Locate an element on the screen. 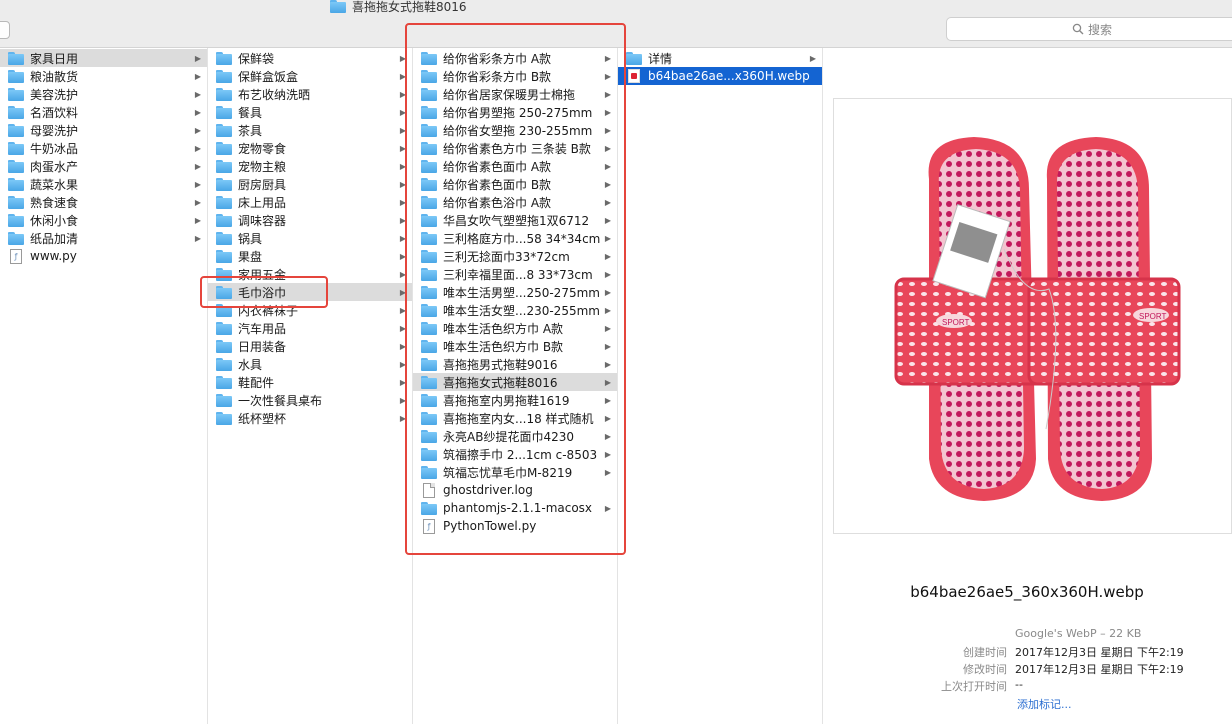  column1-item-label: 纸品加清 is located at coordinates (54, 238).